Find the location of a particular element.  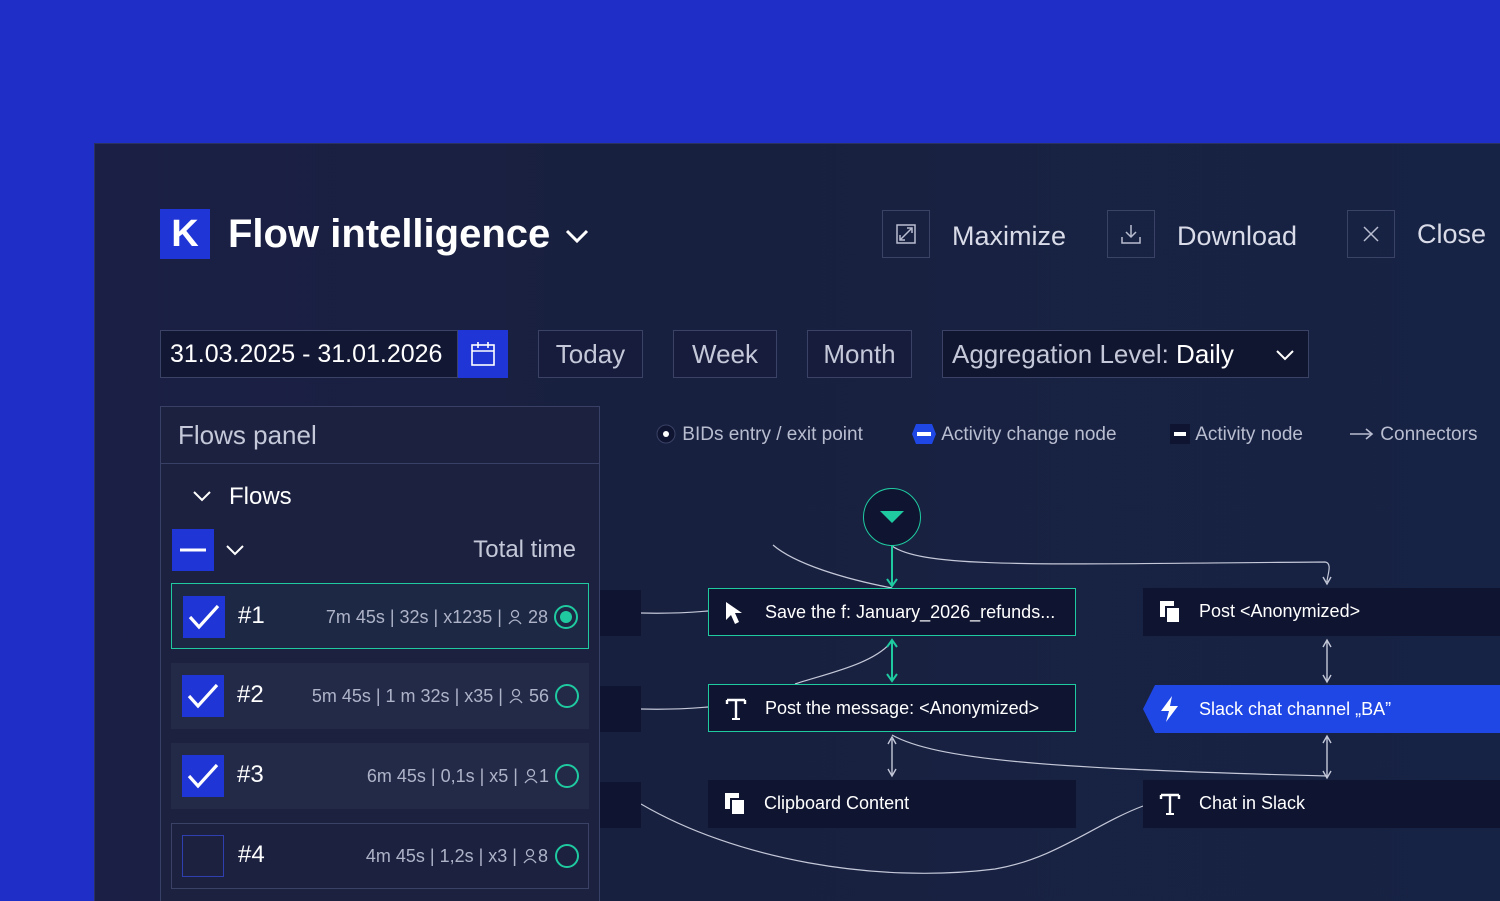

cursor-icon is located at coordinates (734, 613).